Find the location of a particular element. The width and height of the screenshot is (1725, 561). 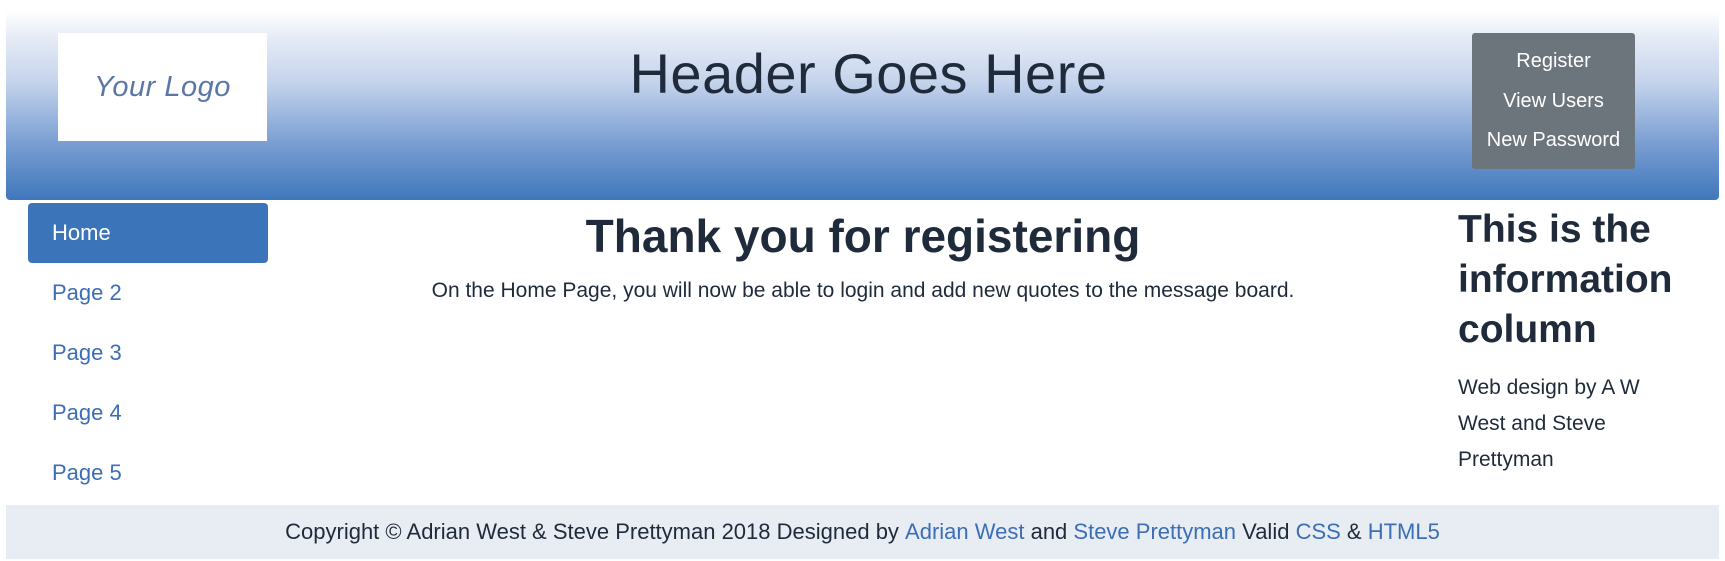

nav-item-page-2: Page 2 is located at coordinates (148, 293).